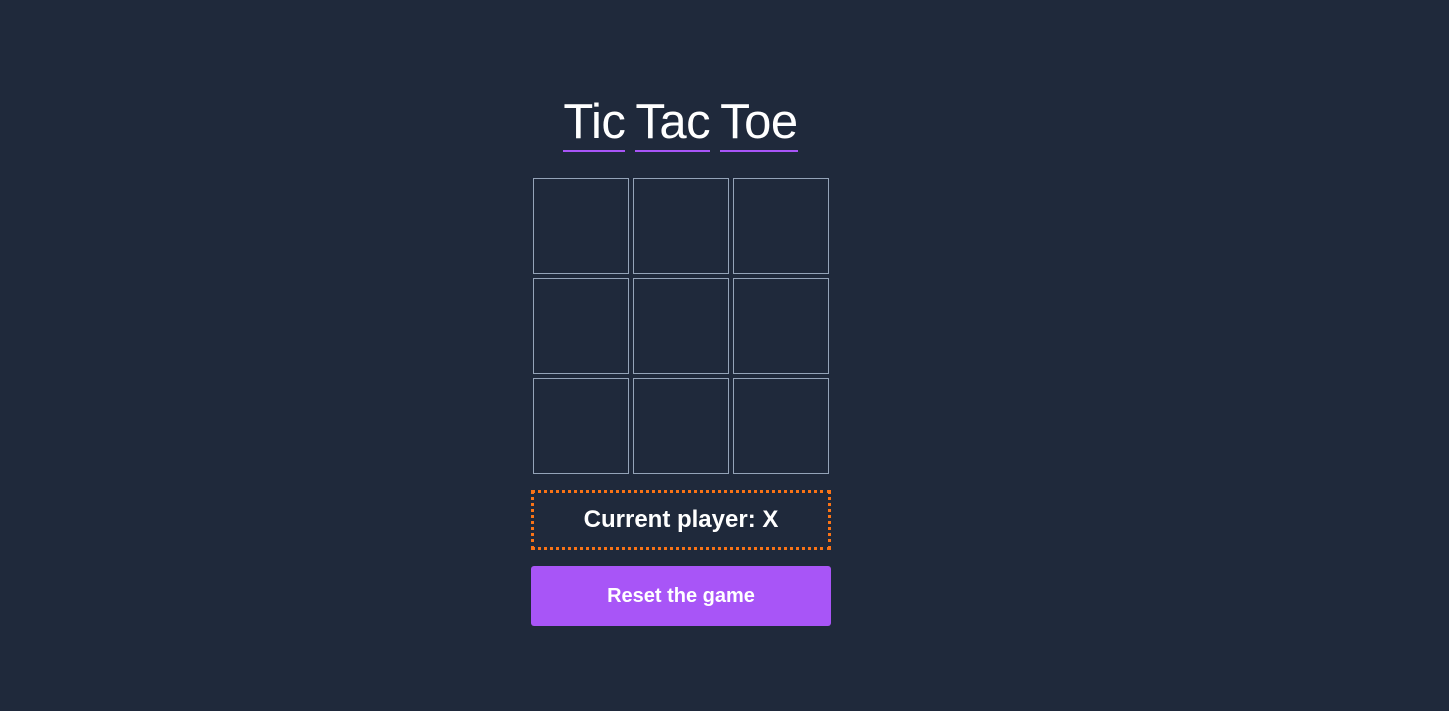  What do you see at coordinates (594, 123) in the screenshot?
I see `title-word-tic: Tic` at bounding box center [594, 123].